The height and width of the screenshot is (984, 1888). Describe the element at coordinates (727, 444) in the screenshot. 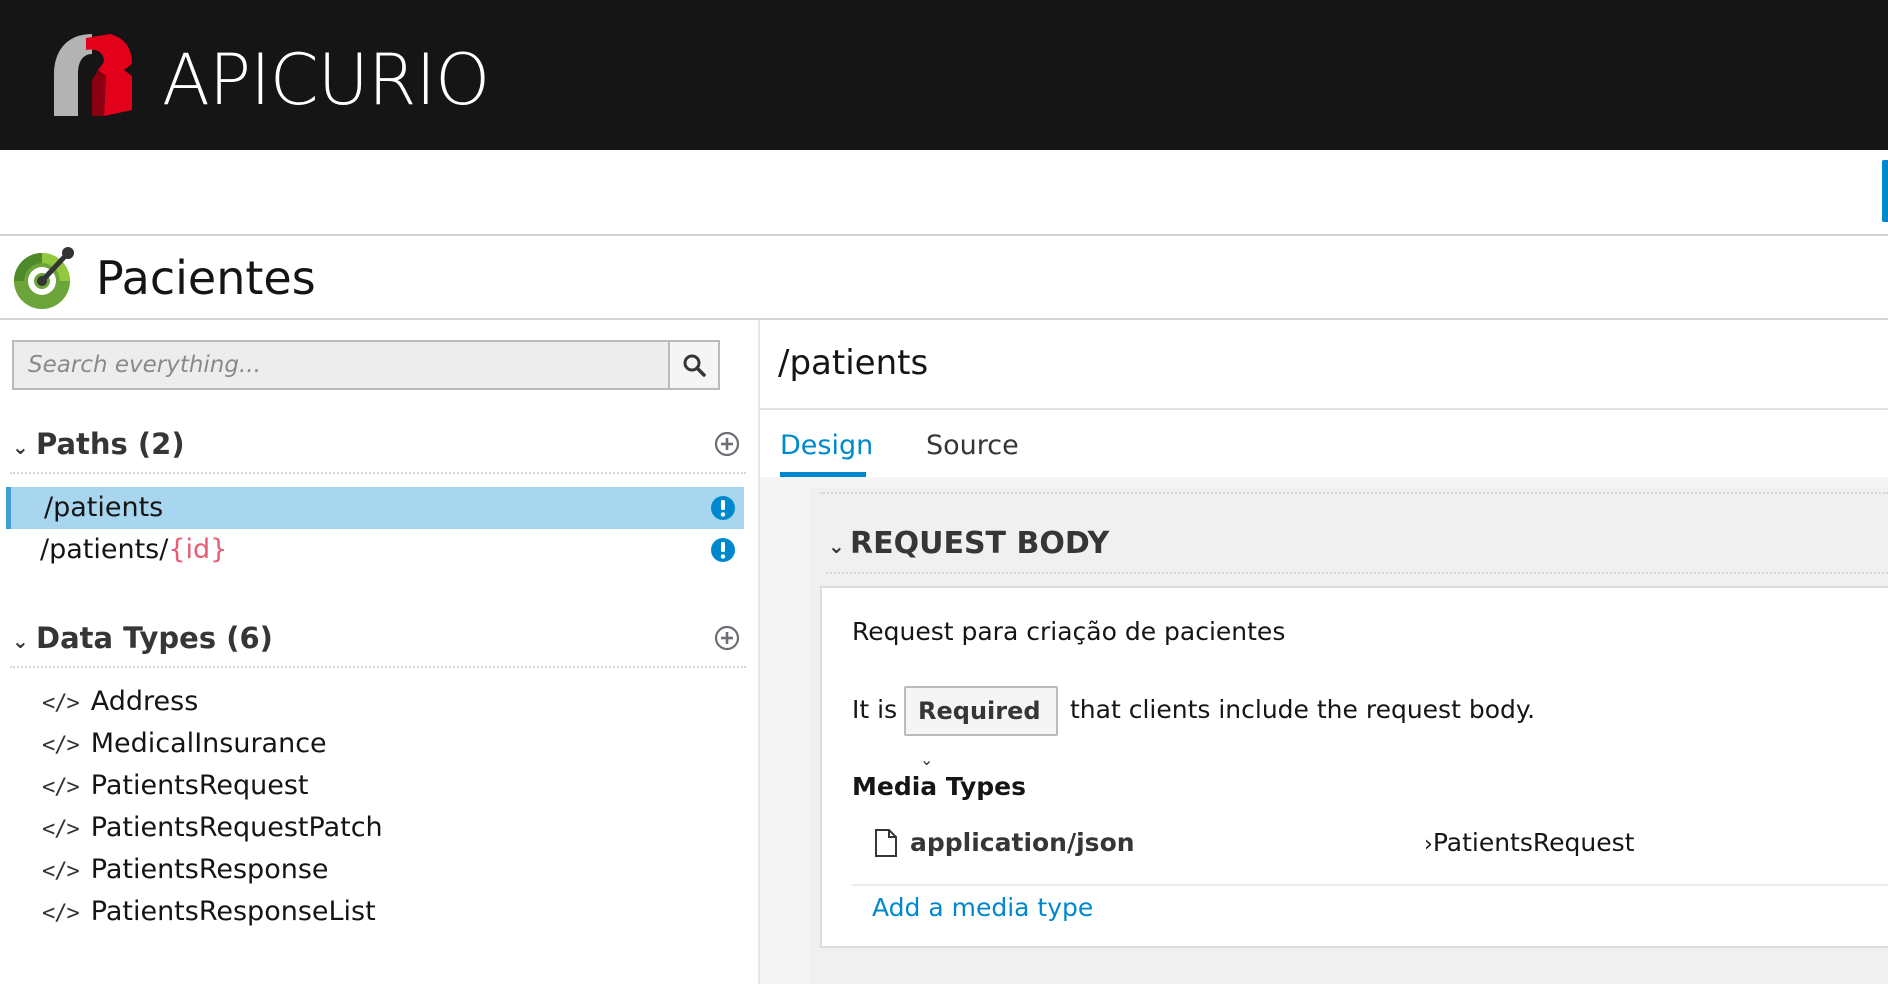

I see `add-path-icon` at that location.